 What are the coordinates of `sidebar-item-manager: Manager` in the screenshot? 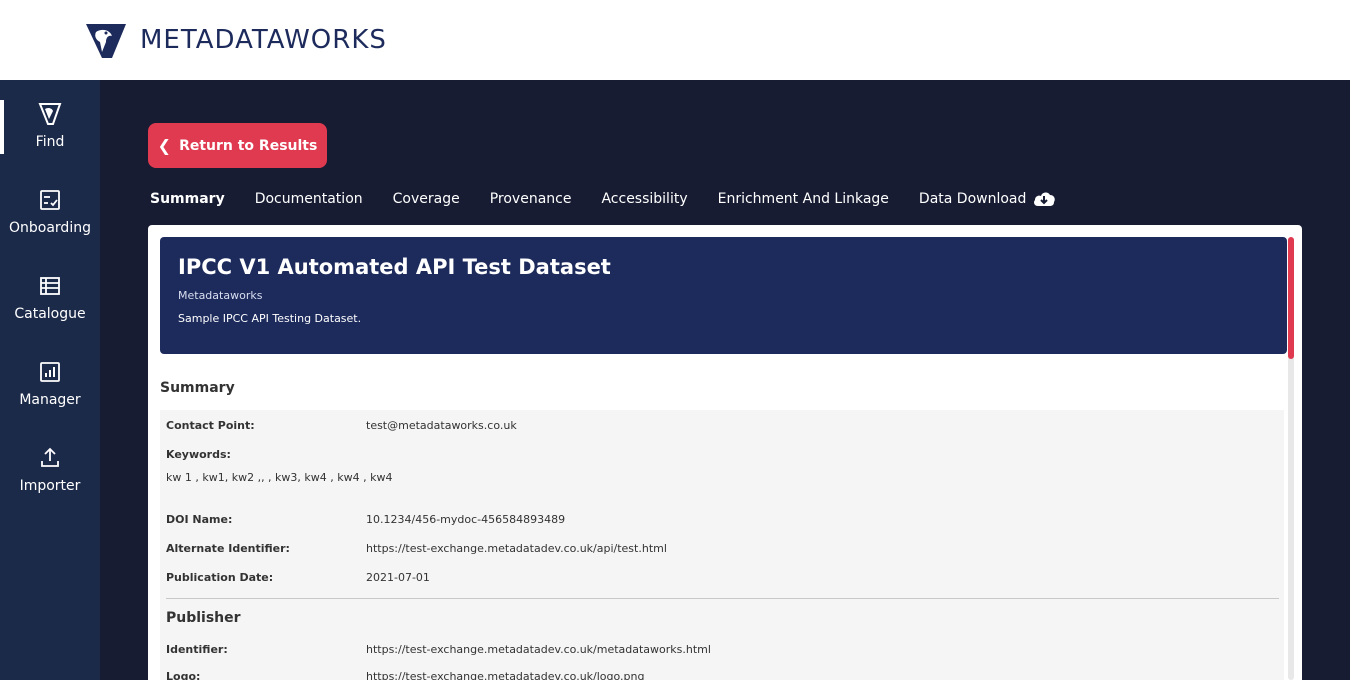 It's located at (50, 381).